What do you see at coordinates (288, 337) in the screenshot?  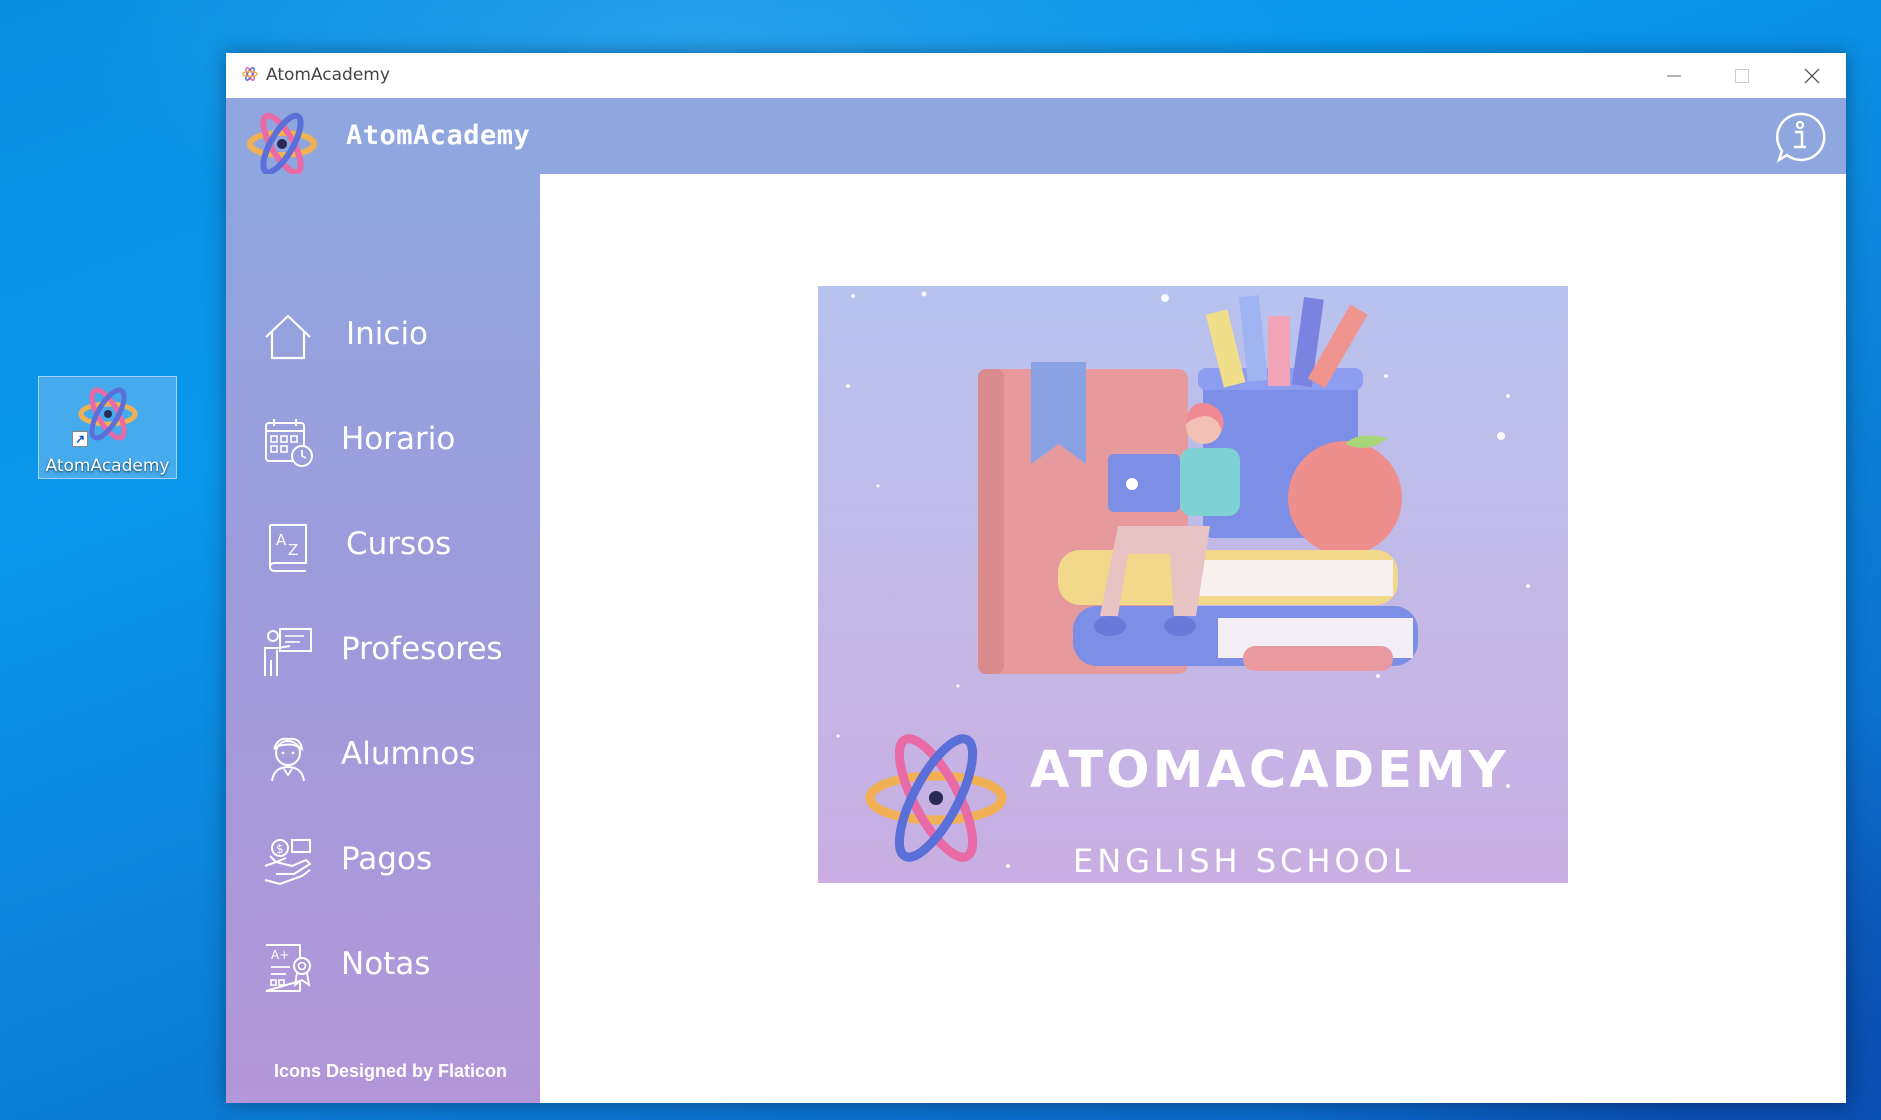 I see `home-icon` at bounding box center [288, 337].